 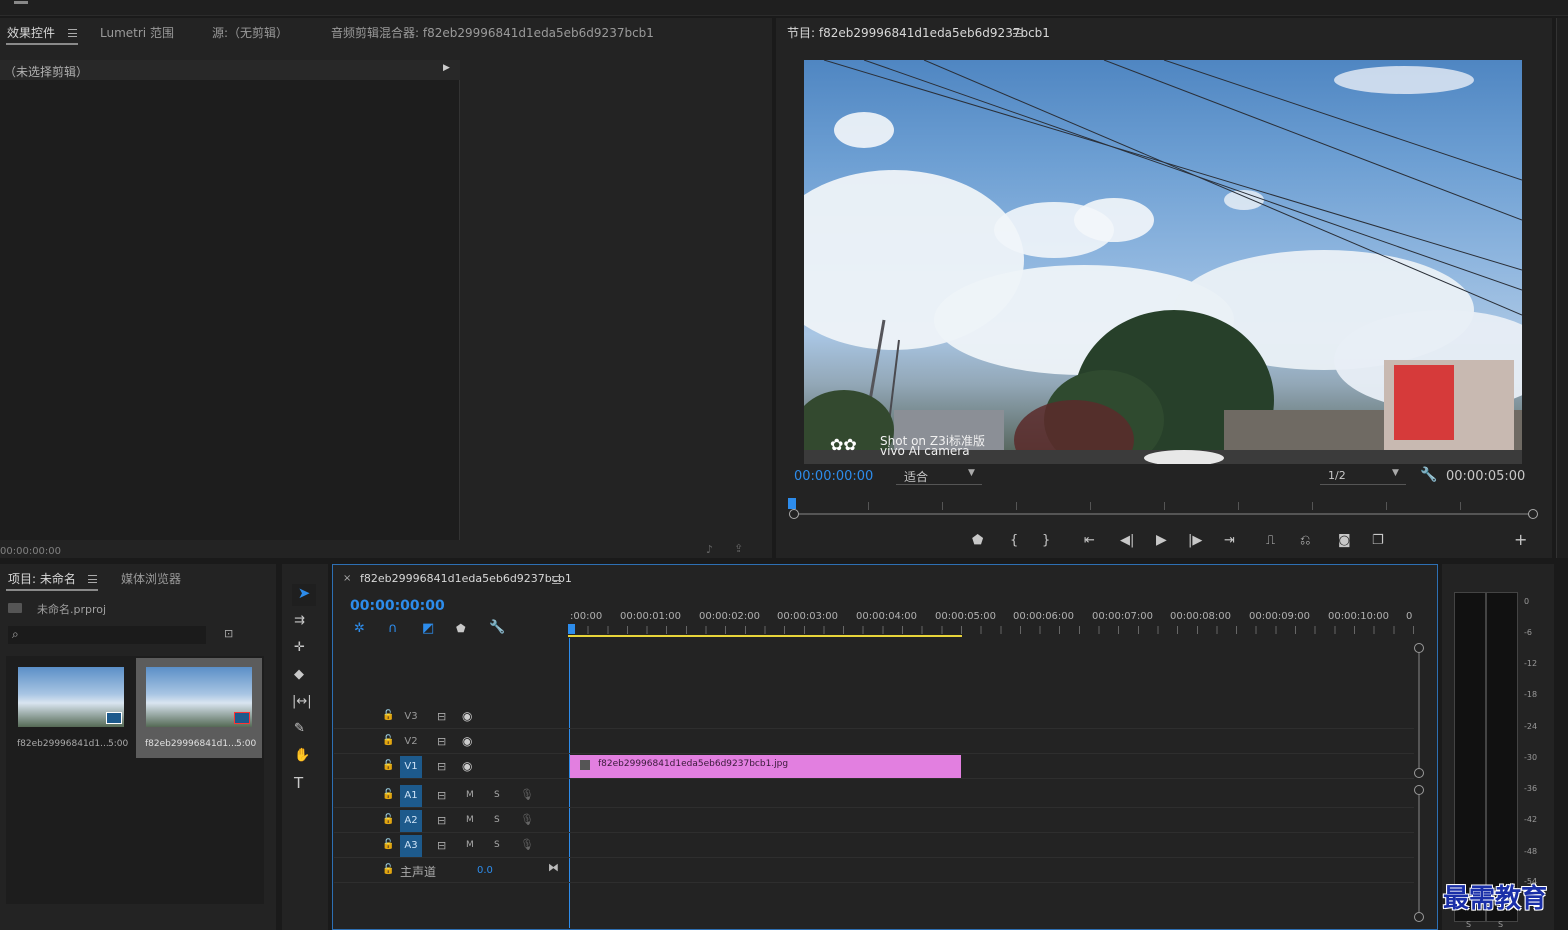 What do you see at coordinates (1500, 924) in the screenshot?
I see `meter-solo-right: S` at bounding box center [1500, 924].